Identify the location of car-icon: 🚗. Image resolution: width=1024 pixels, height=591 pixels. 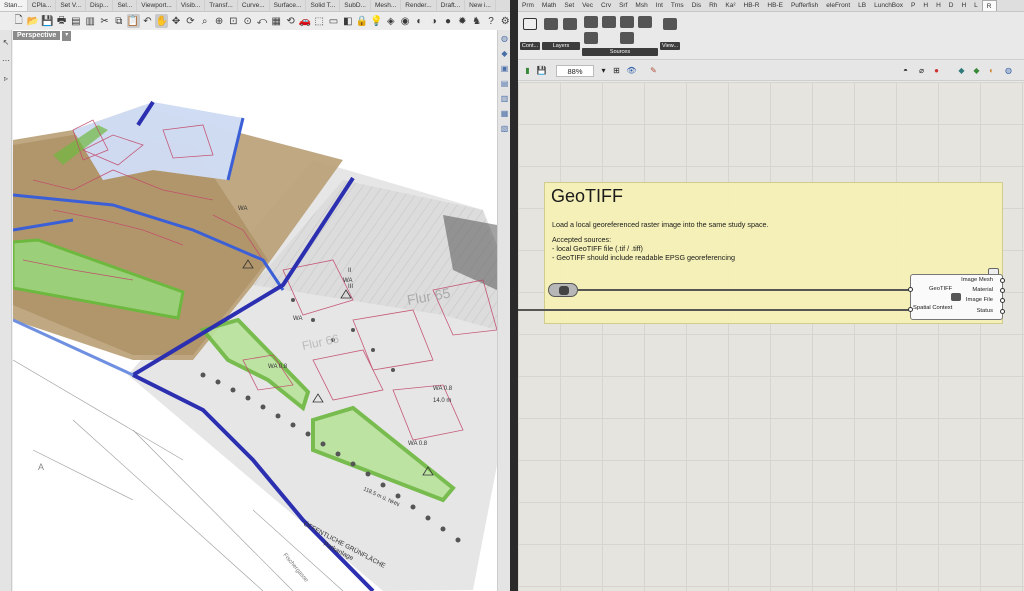
(304, 21).